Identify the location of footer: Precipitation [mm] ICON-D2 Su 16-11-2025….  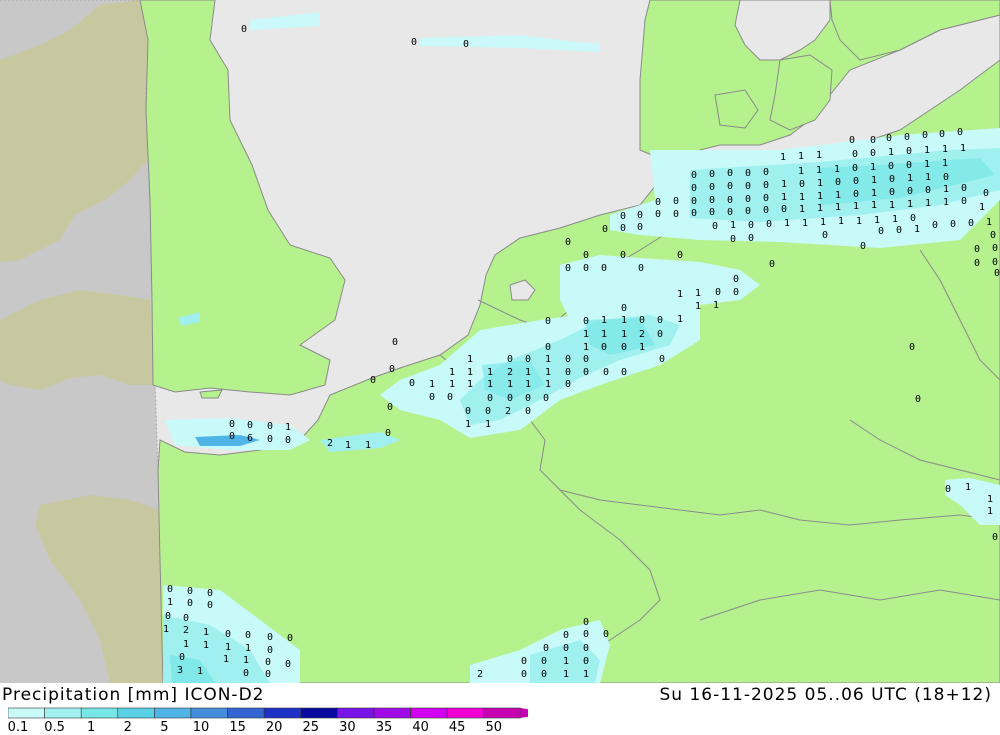
(500, 709).